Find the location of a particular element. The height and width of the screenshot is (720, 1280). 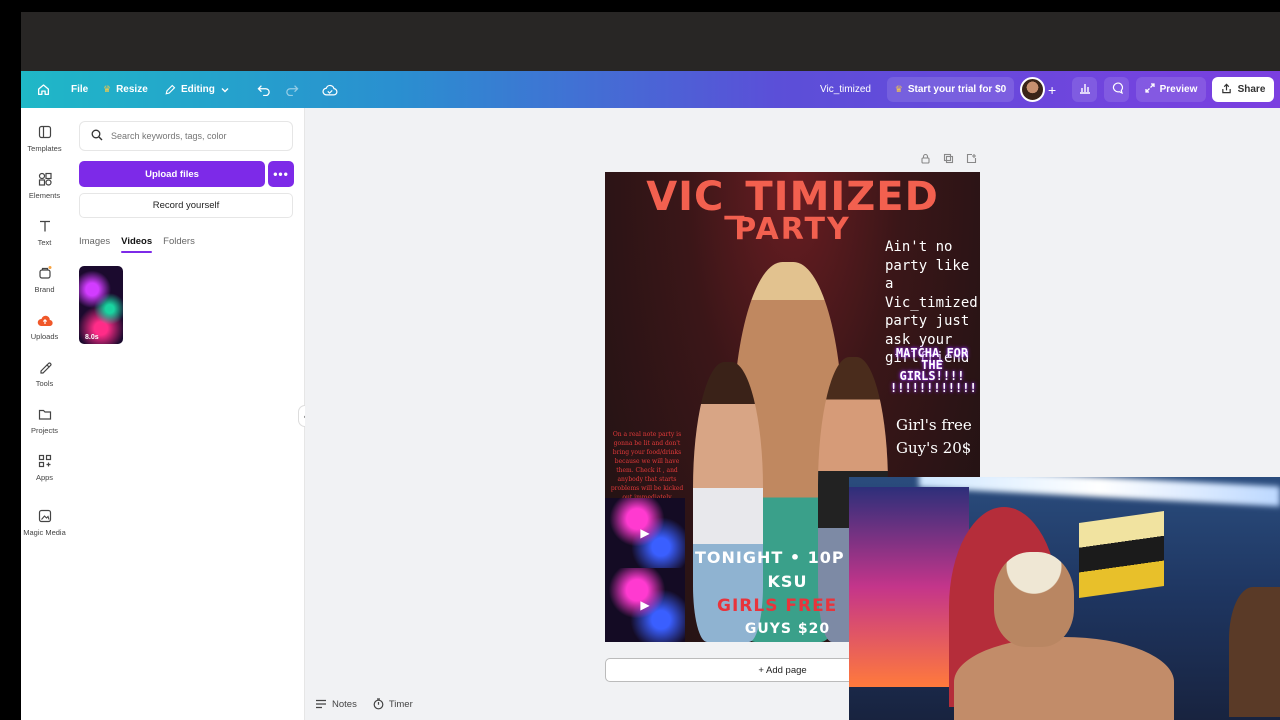

resize-button: ♛ Resize is located at coordinates (125, 89).